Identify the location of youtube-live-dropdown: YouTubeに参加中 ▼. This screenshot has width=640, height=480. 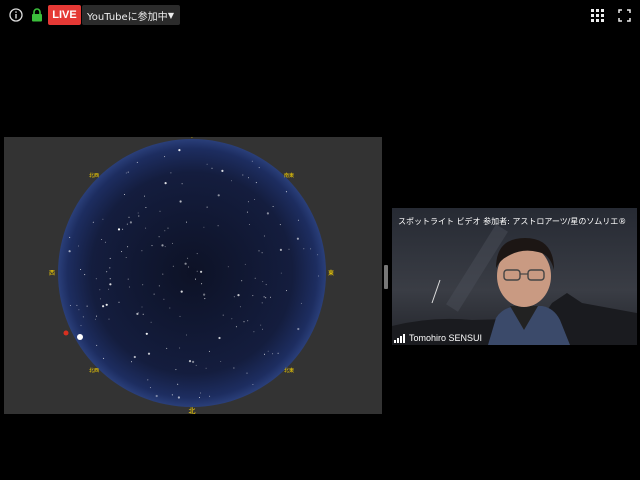
(131, 15).